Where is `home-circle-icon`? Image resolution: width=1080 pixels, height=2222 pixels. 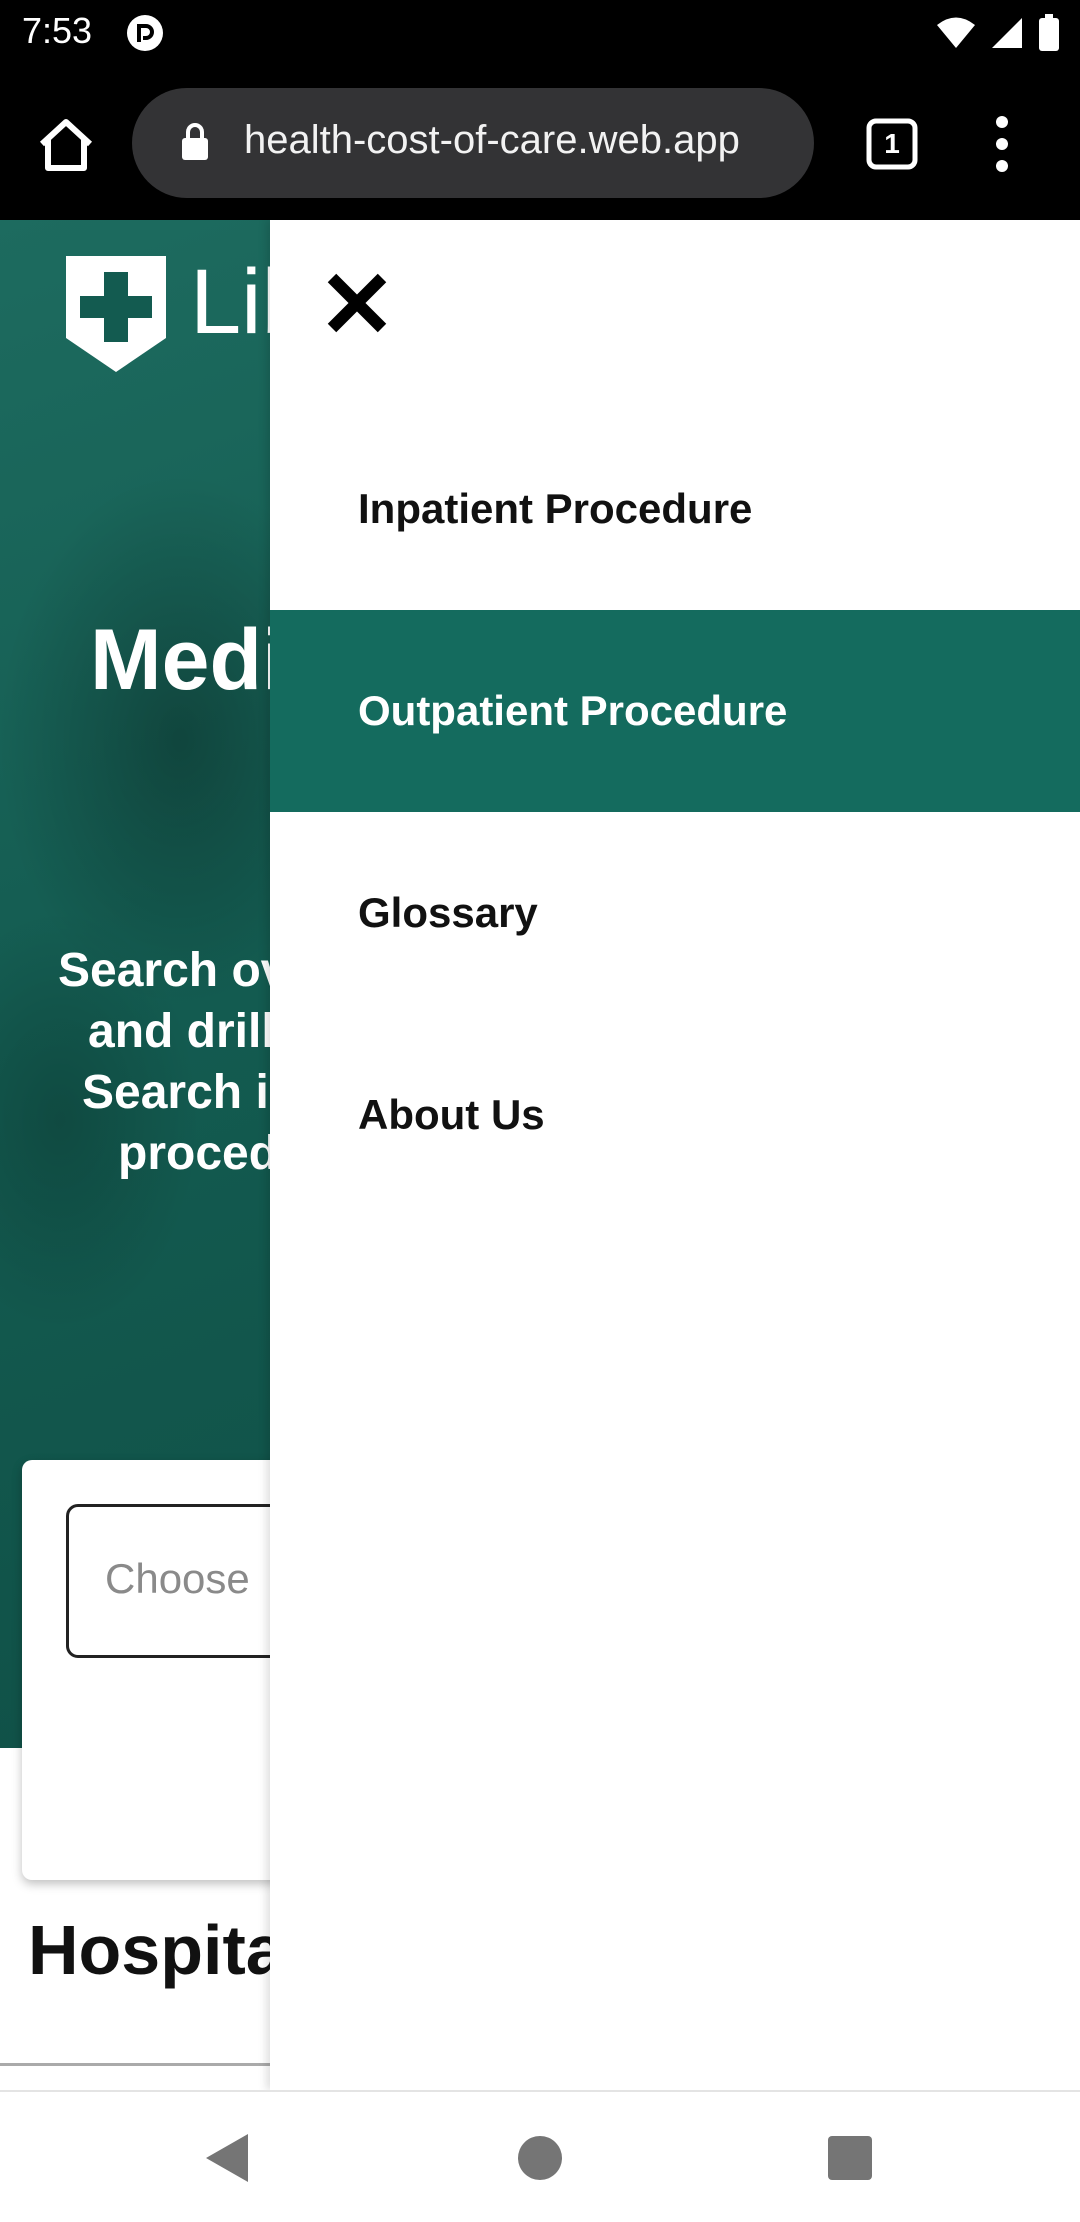 home-circle-icon is located at coordinates (540, 2158).